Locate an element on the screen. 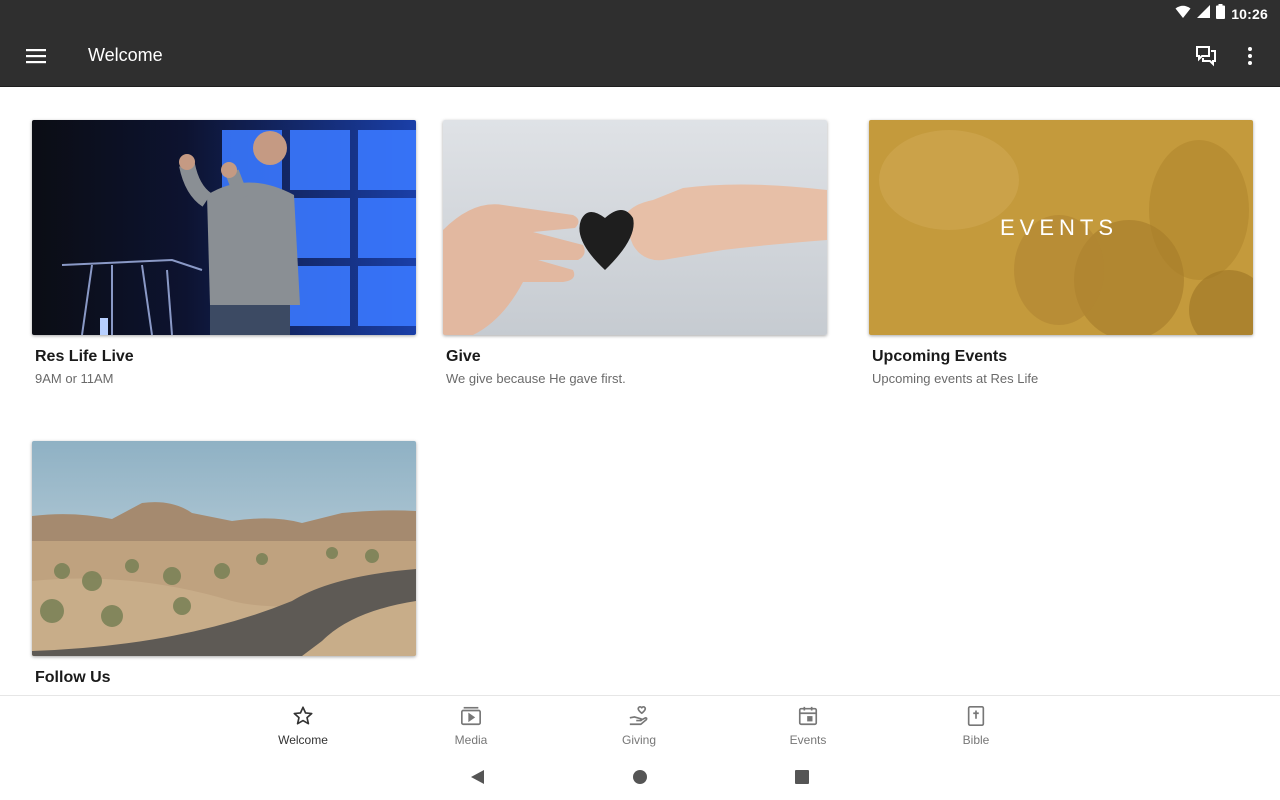 The image size is (1280, 800). battery-icon is located at coordinates (1221, 14).